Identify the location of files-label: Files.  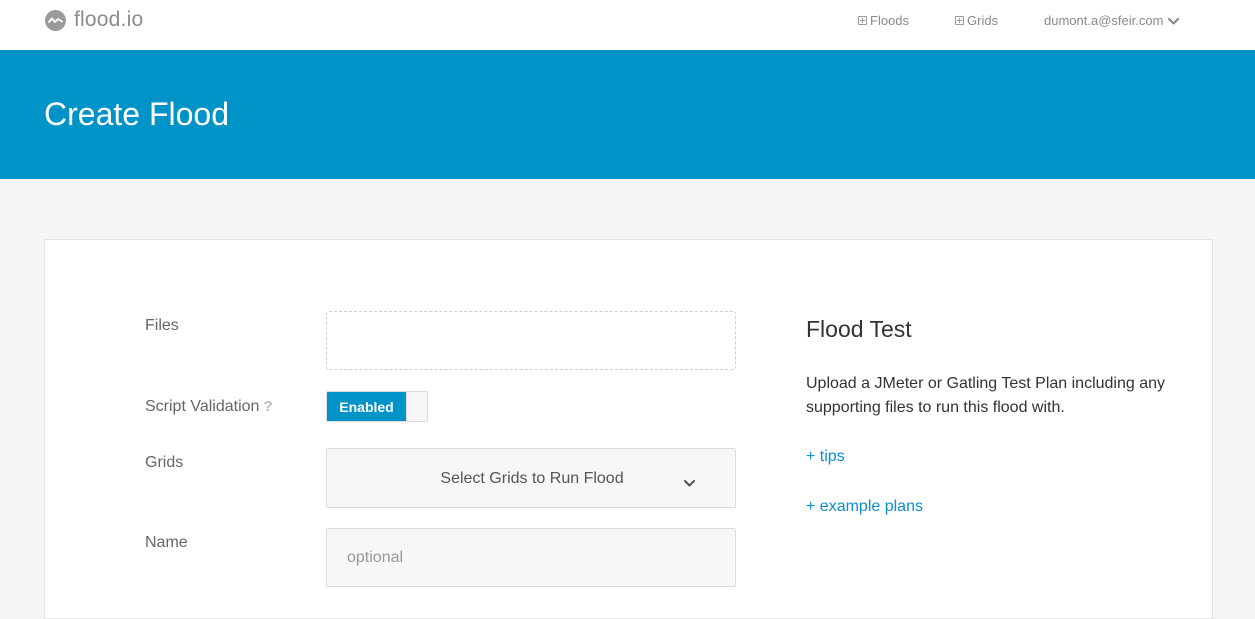
(162, 325).